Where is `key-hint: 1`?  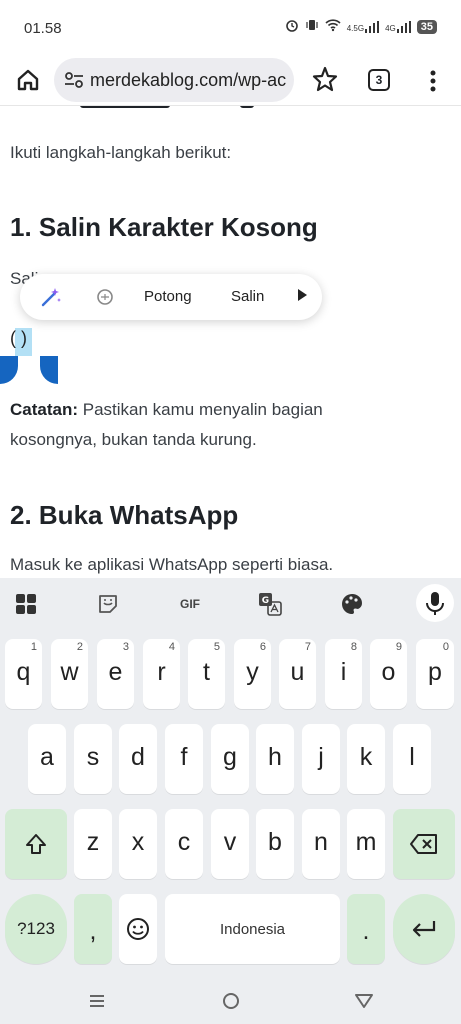 key-hint: 1 is located at coordinates (33, 647).